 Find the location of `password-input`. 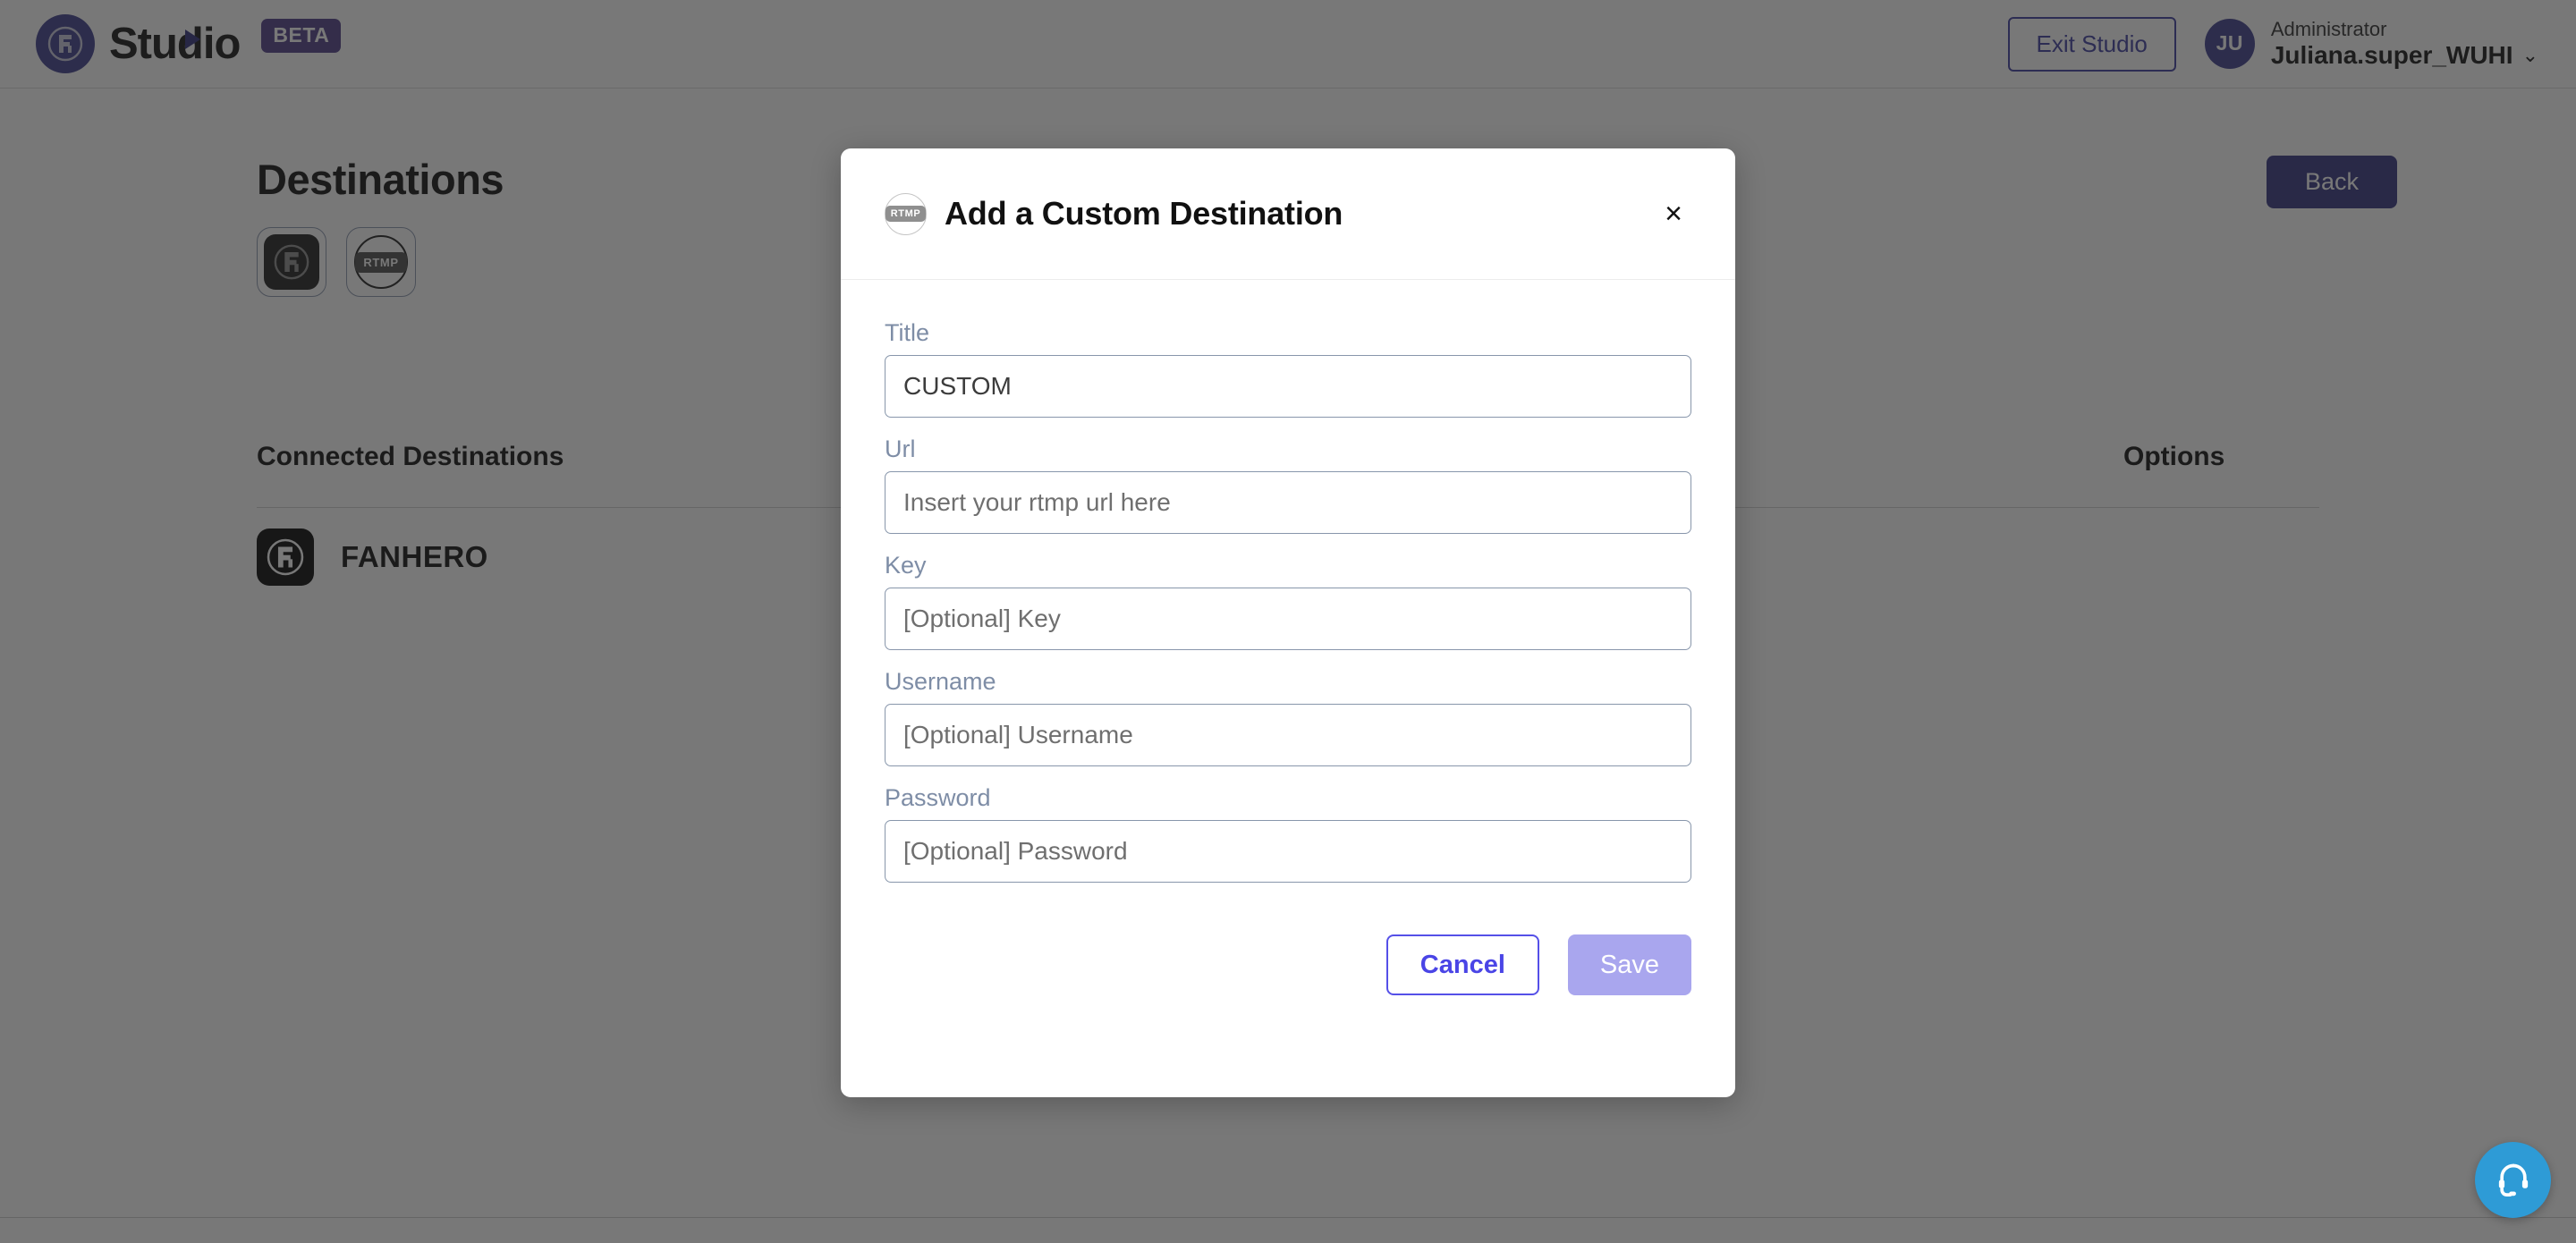

password-input is located at coordinates (1288, 851).